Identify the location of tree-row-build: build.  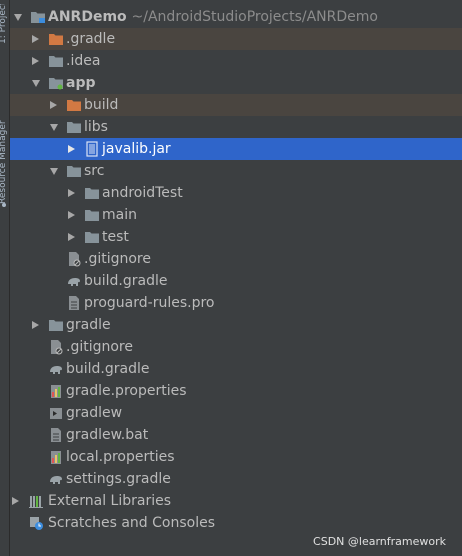
(236, 105).